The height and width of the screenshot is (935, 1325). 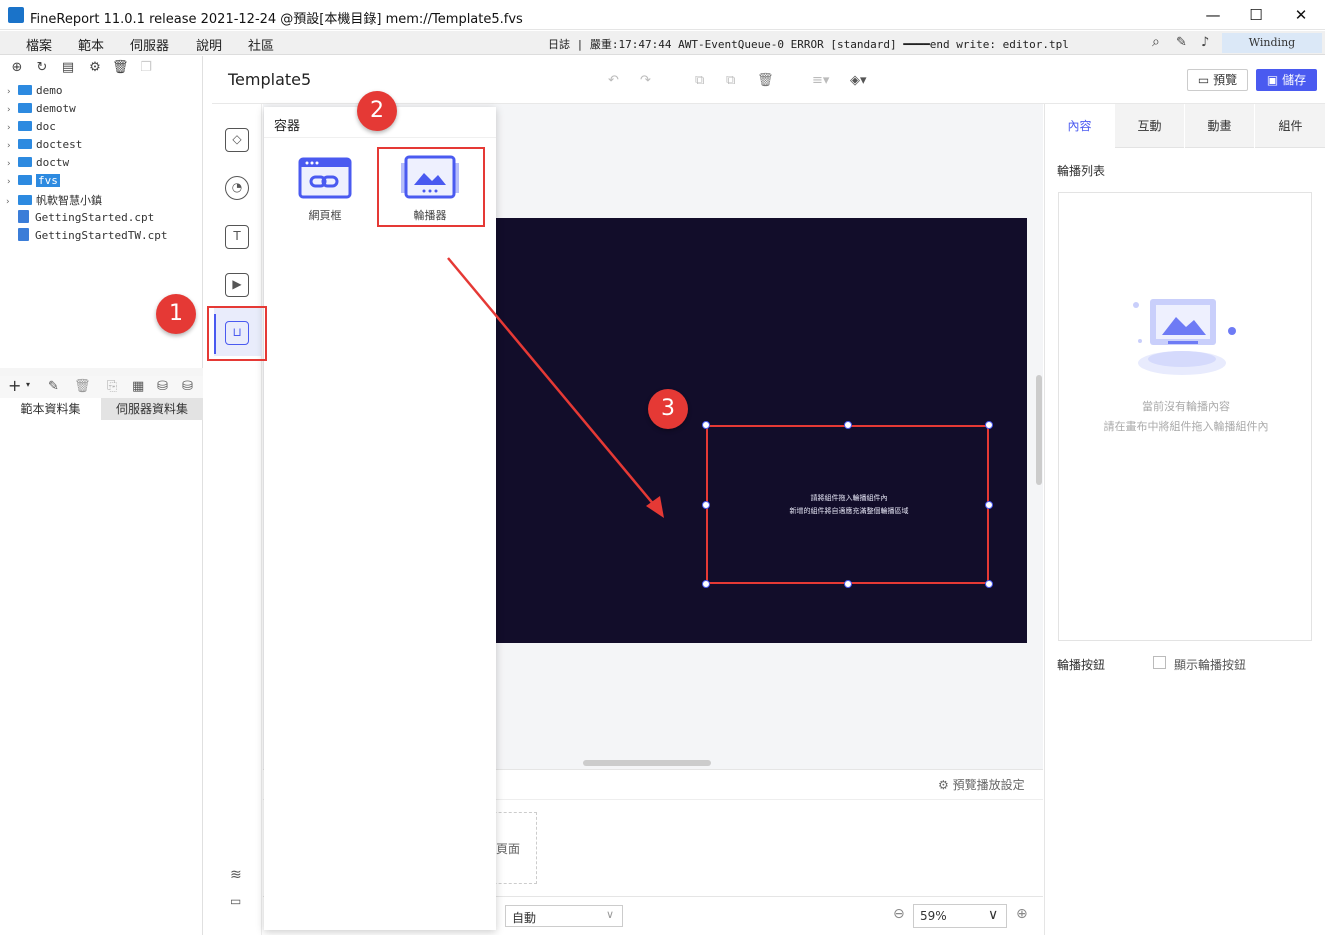 What do you see at coordinates (187, 386) in the screenshot?
I see `database-settings-icon: ⛁` at bounding box center [187, 386].